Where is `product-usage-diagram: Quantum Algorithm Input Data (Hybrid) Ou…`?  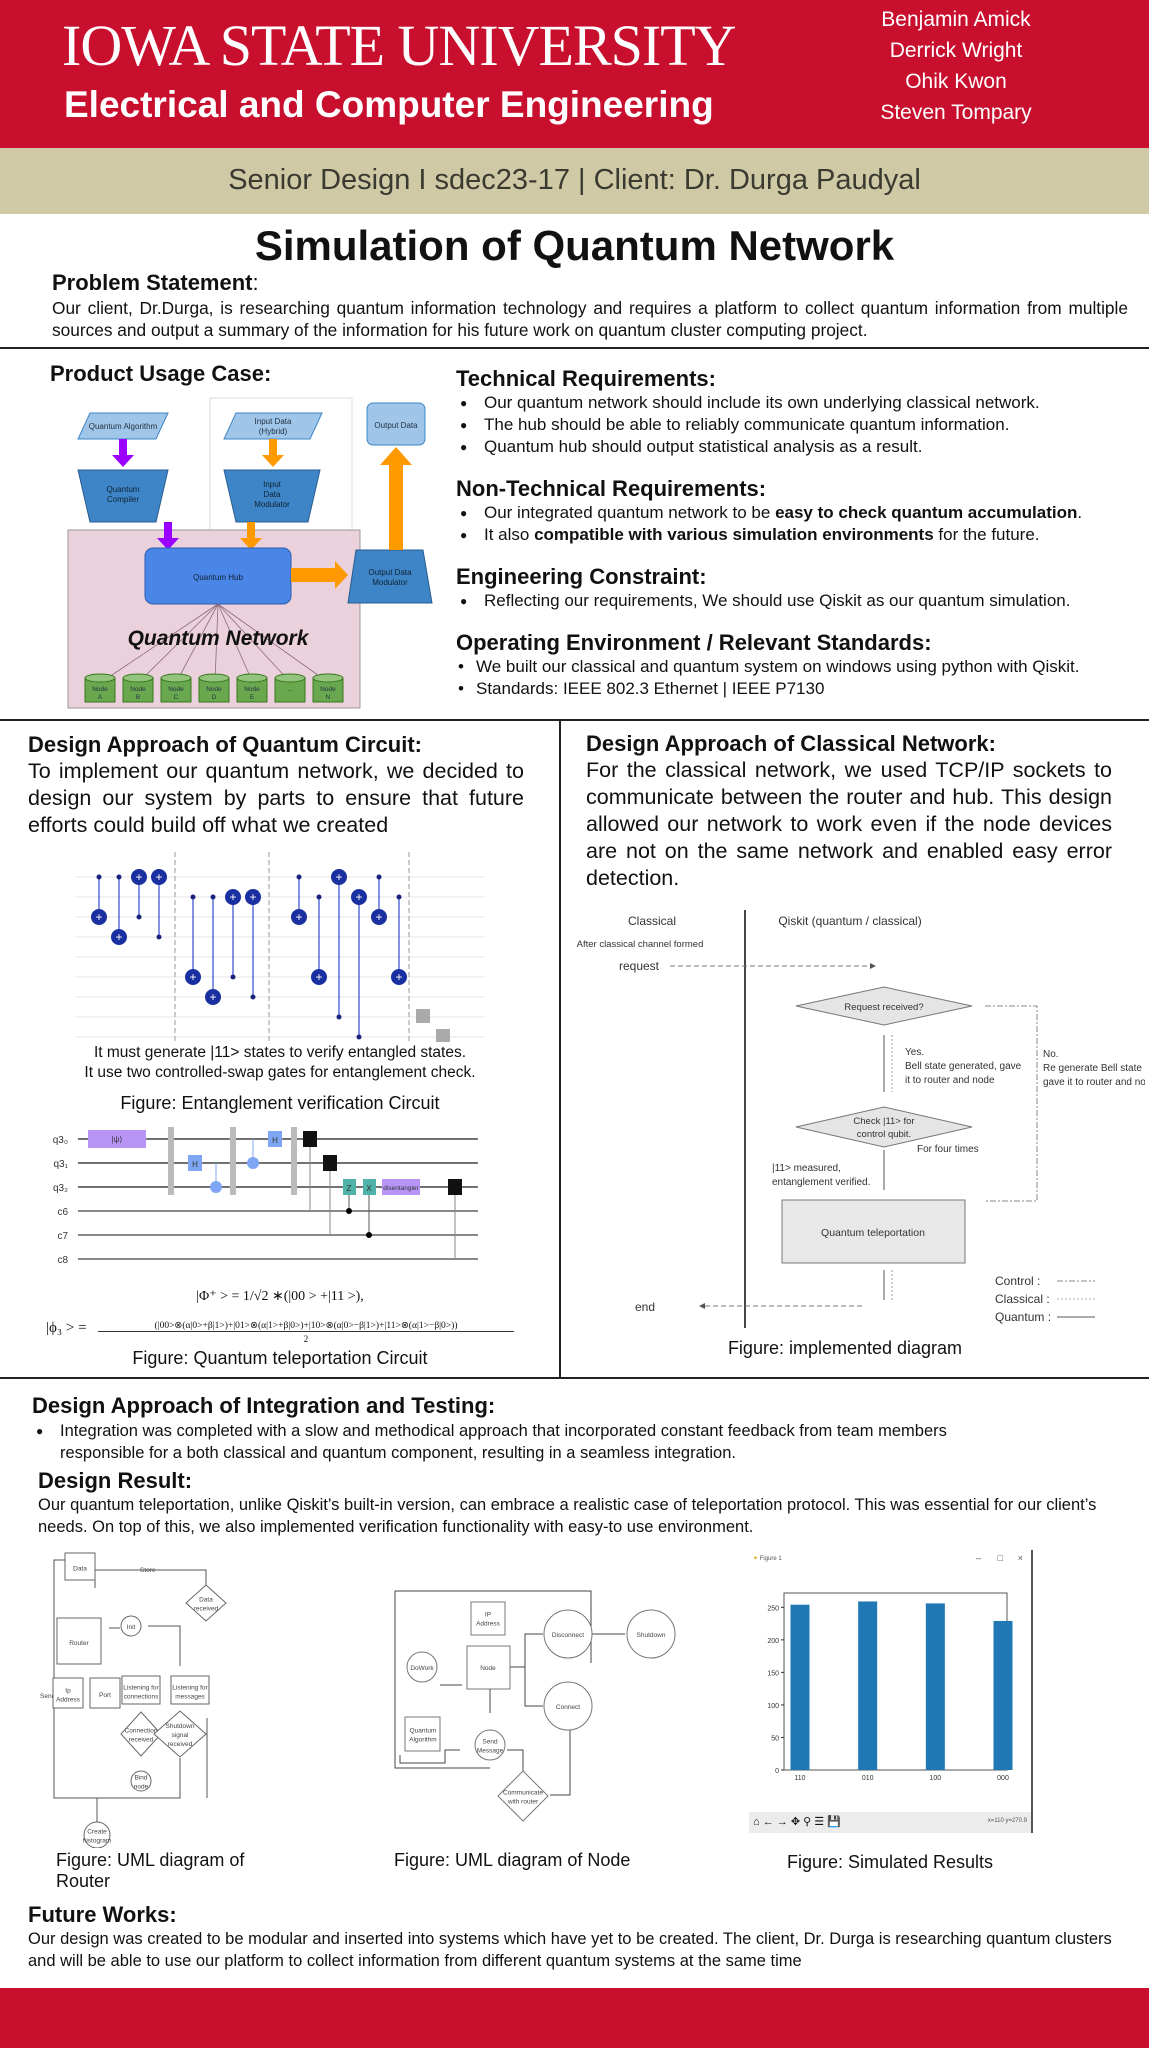 product-usage-diagram: Quantum Algorithm Input Data (Hybrid) Ou… is located at coordinates (250, 553).